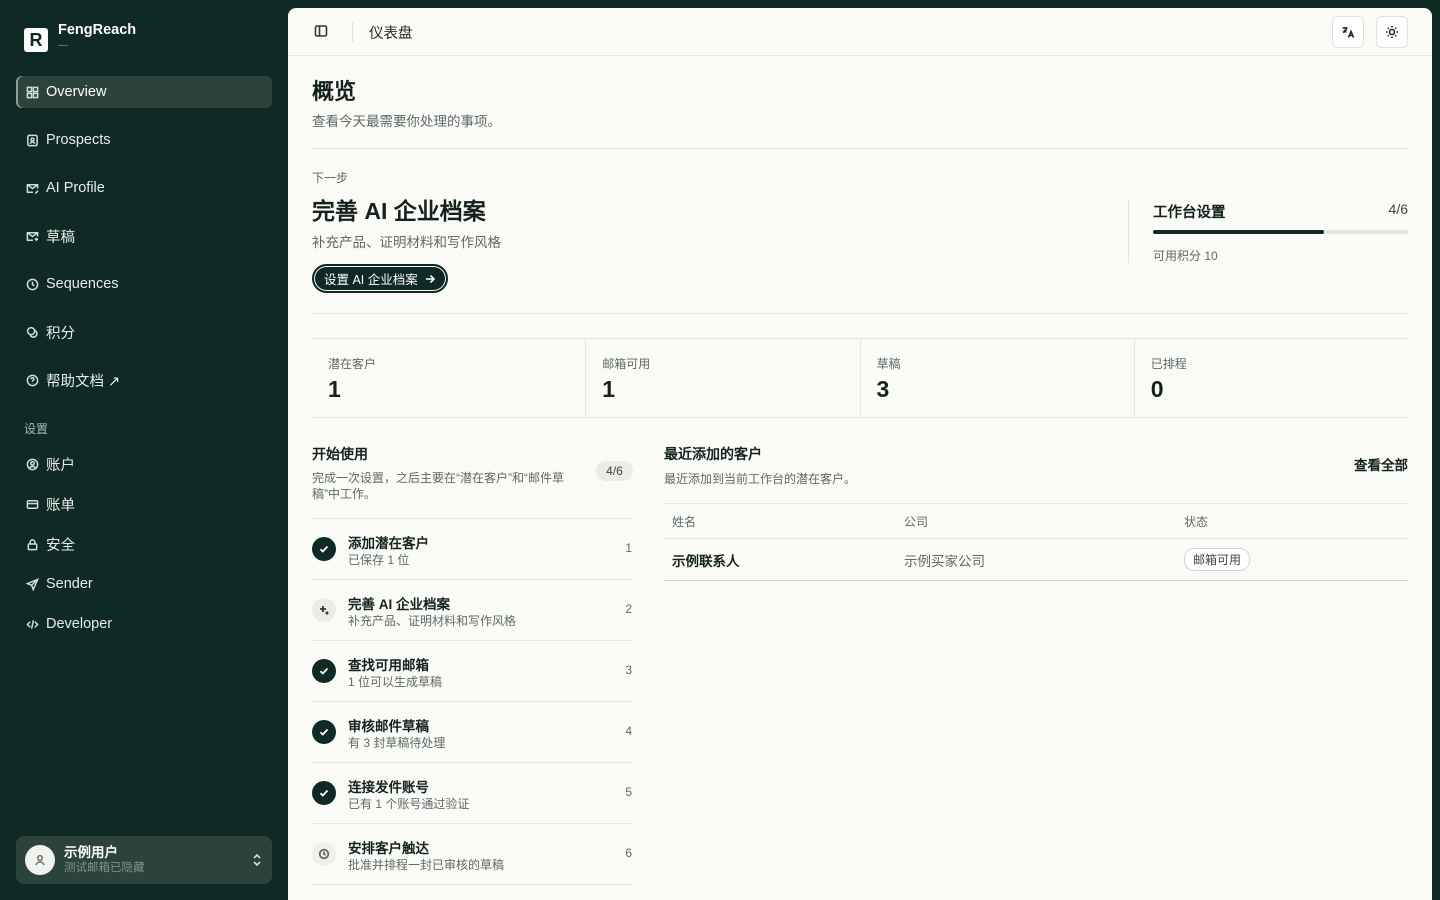  I want to click on column-header-company: 公司, so click(1044, 521).